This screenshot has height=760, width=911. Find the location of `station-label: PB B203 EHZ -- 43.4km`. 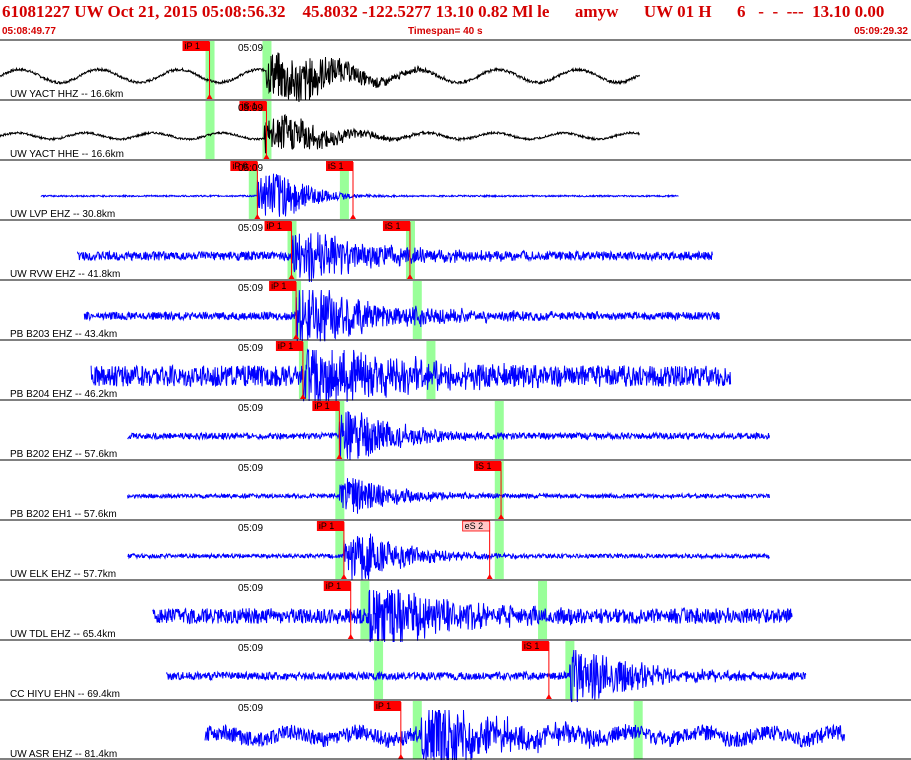

station-label: PB B203 EHZ -- 43.4km is located at coordinates (63, 334).